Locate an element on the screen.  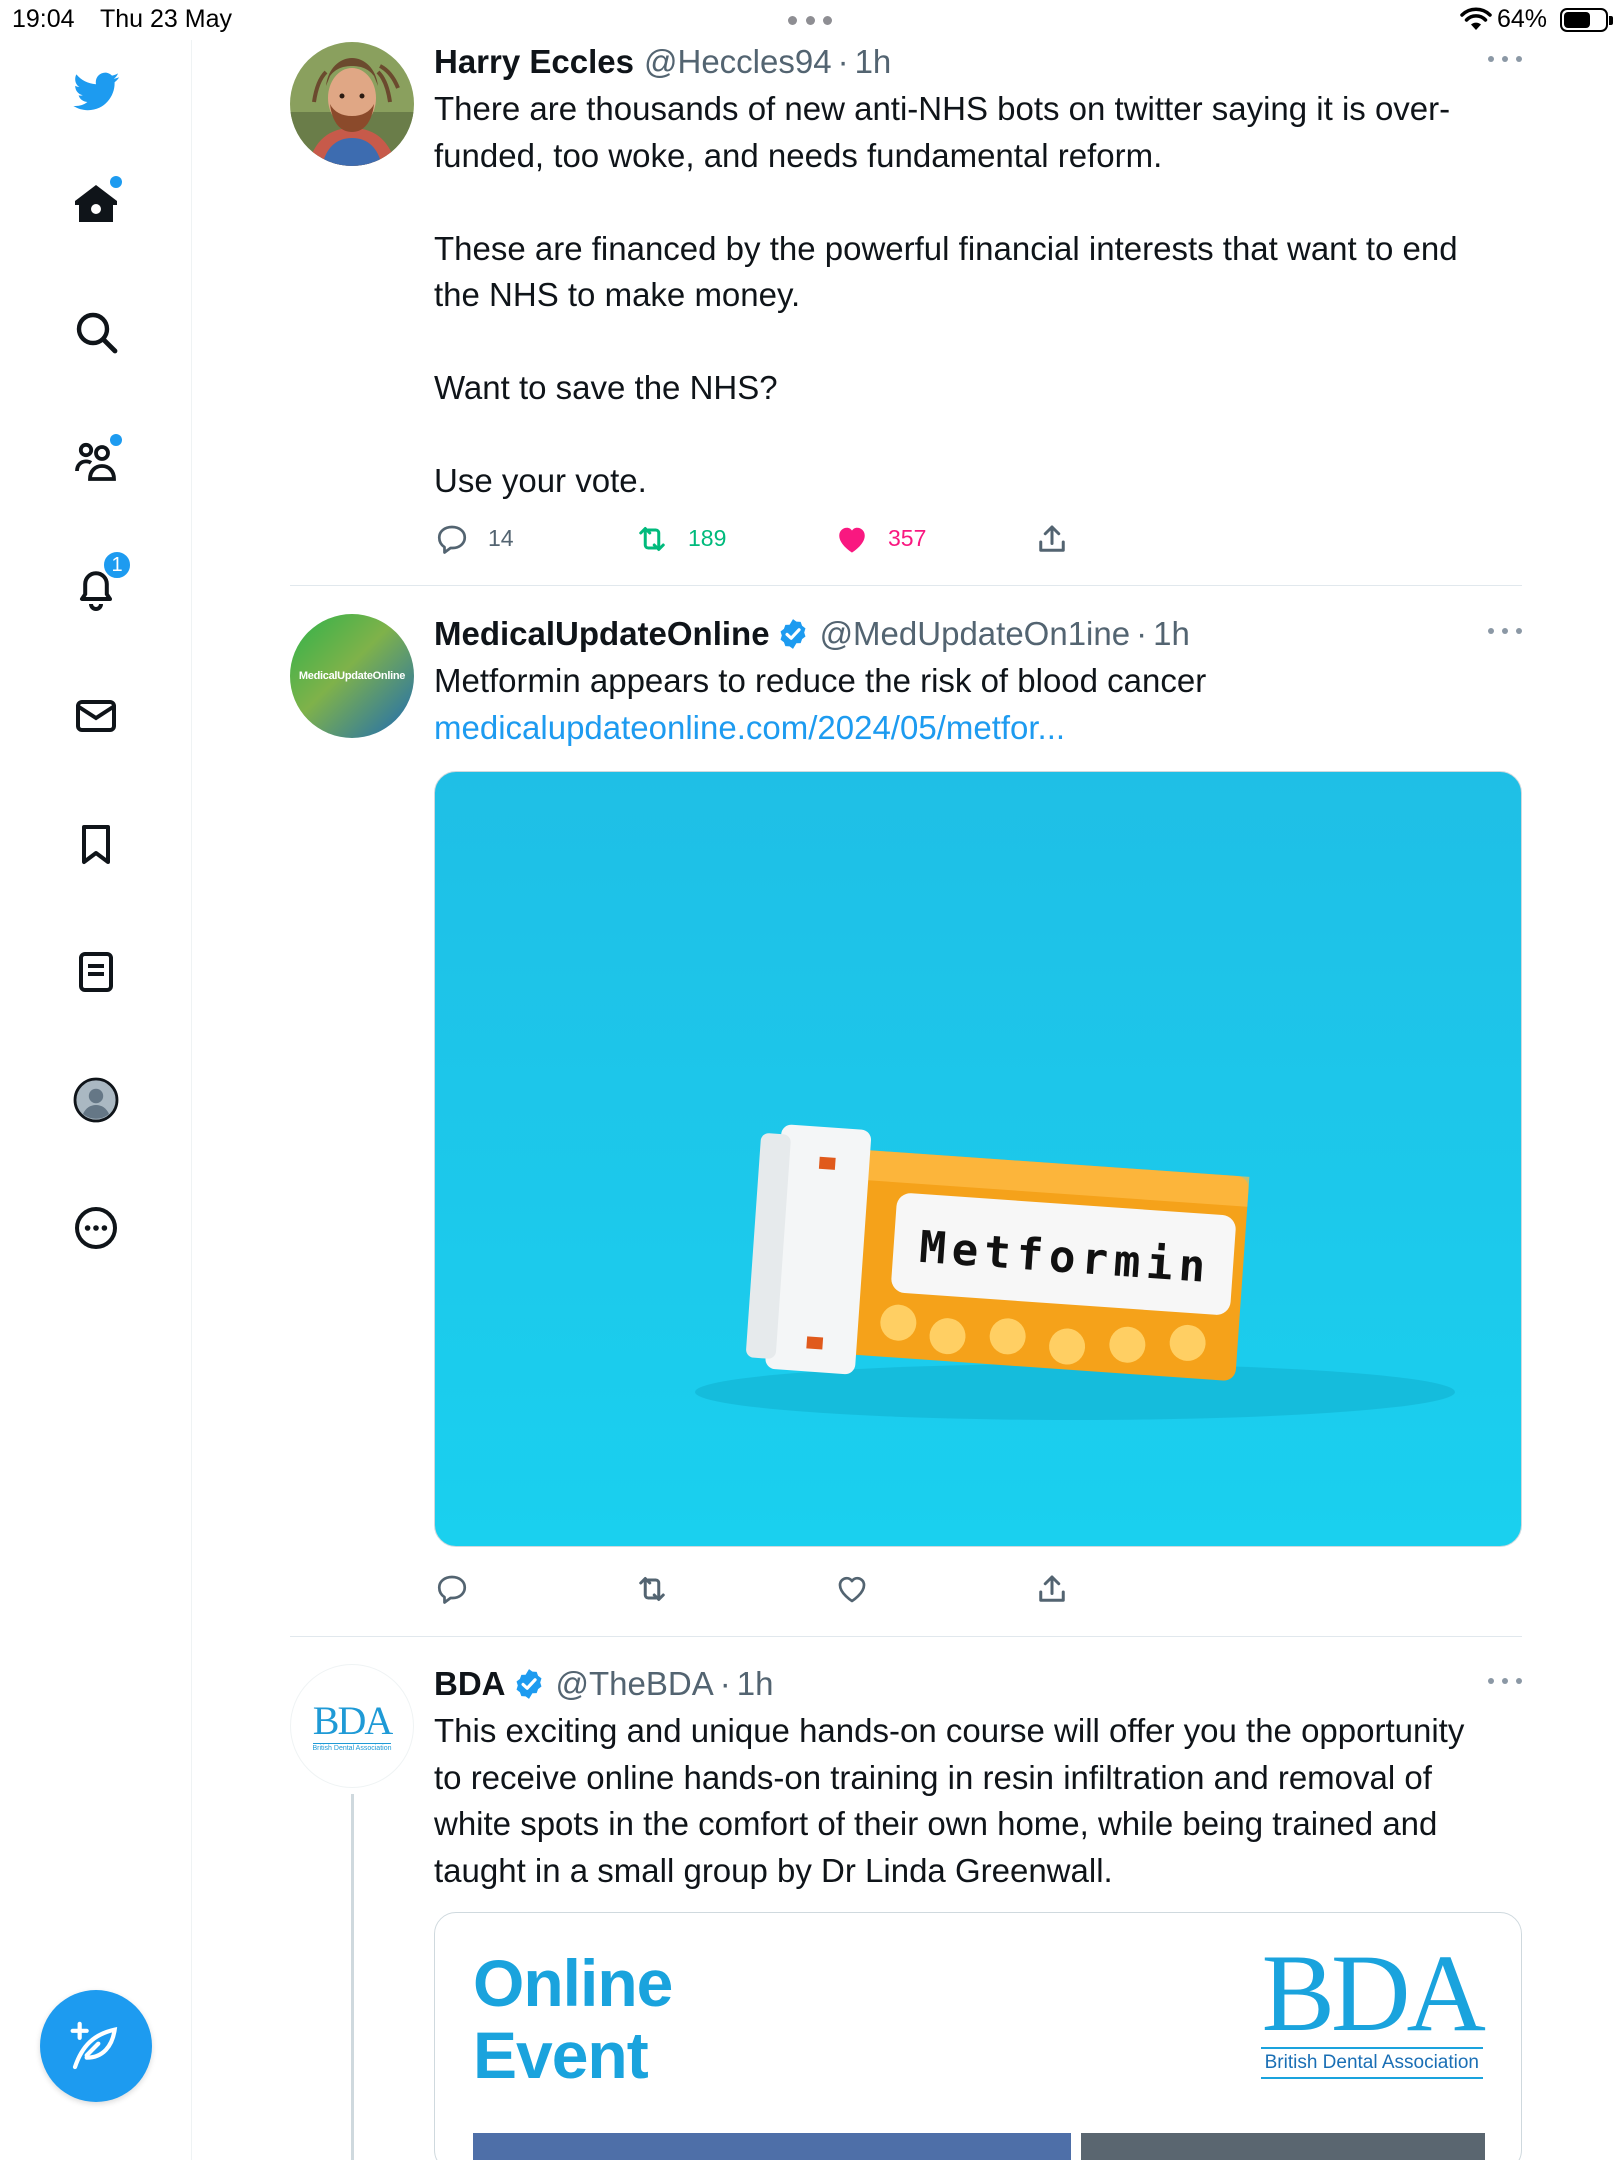
multitasking-dots-icon is located at coordinates (810, 20).